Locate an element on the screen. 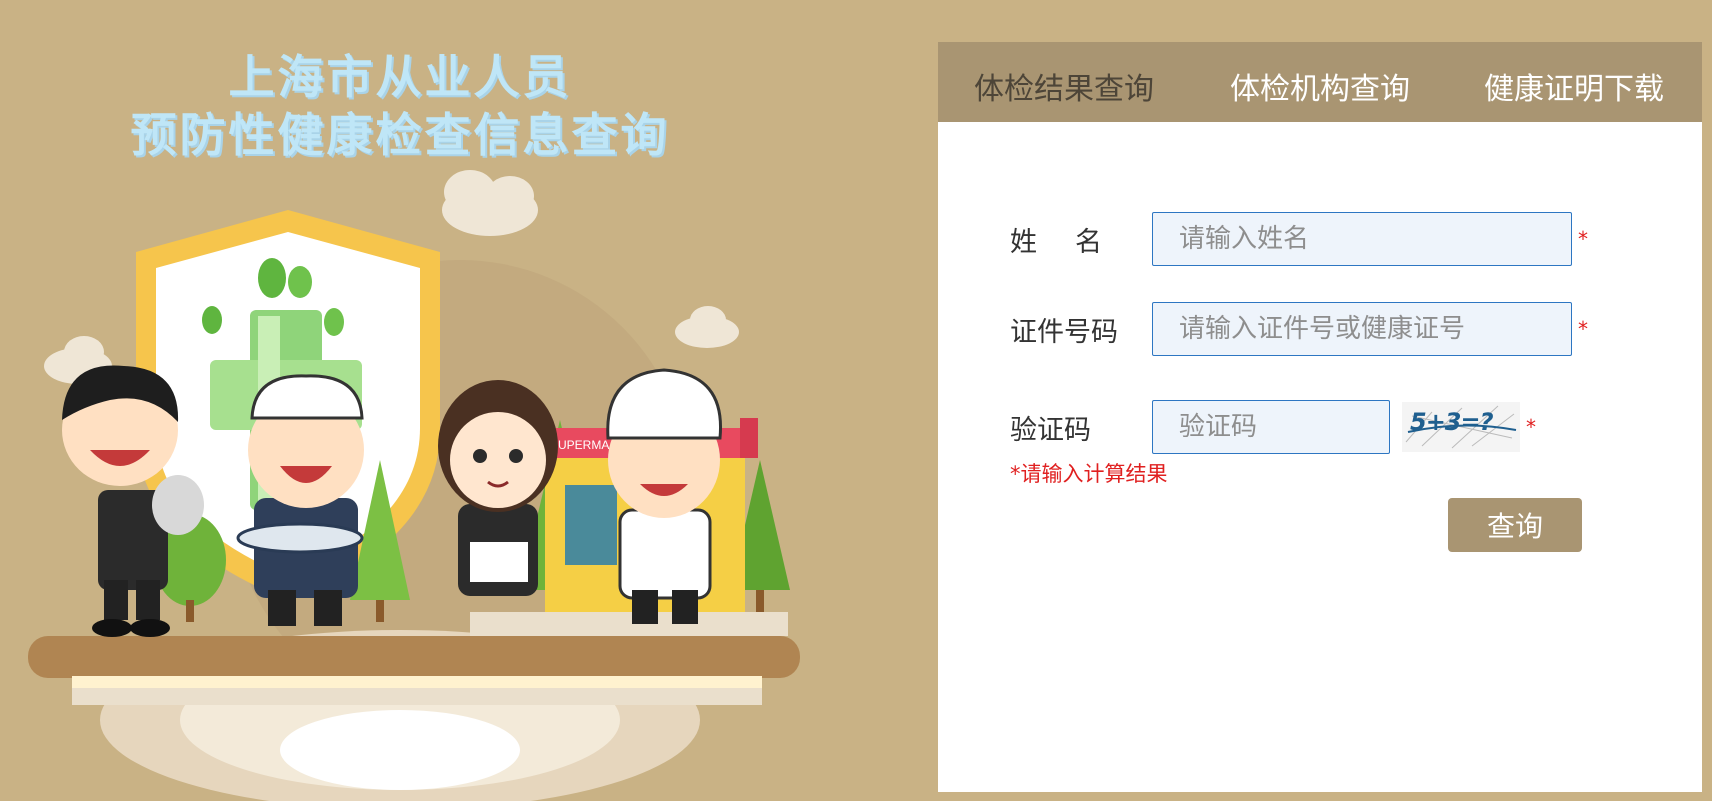 This screenshot has height=801, width=1712. shop-sign: SUPERMA is located at coordinates (579, 445).